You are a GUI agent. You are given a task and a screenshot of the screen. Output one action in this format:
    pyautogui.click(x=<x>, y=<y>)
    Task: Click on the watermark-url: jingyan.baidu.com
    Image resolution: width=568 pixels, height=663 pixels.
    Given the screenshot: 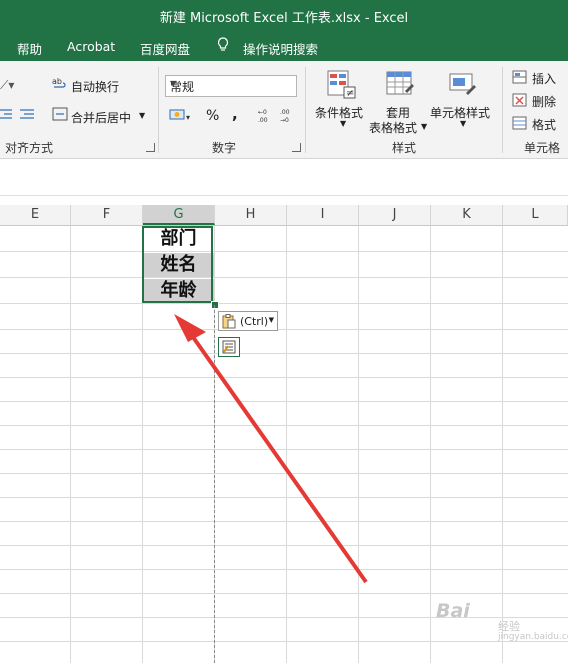 What is the action you would take?
    pyautogui.click(x=533, y=637)
    